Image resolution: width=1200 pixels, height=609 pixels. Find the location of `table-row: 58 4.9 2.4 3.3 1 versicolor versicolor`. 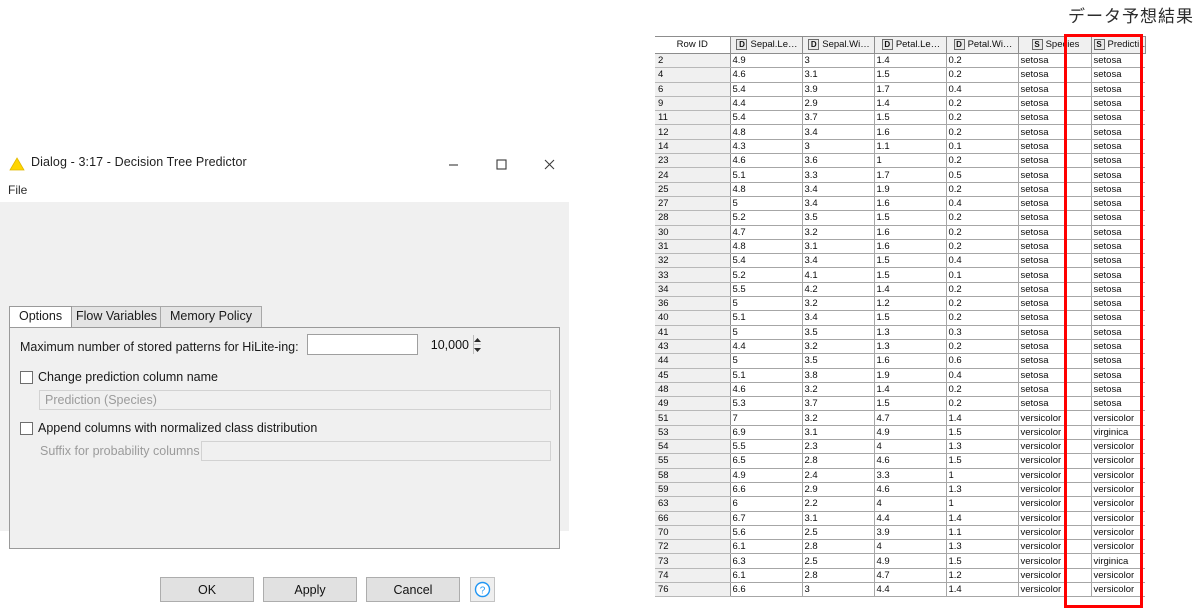

table-row: 58 4.9 2.4 3.3 1 versicolor versicolor is located at coordinates (900, 475).